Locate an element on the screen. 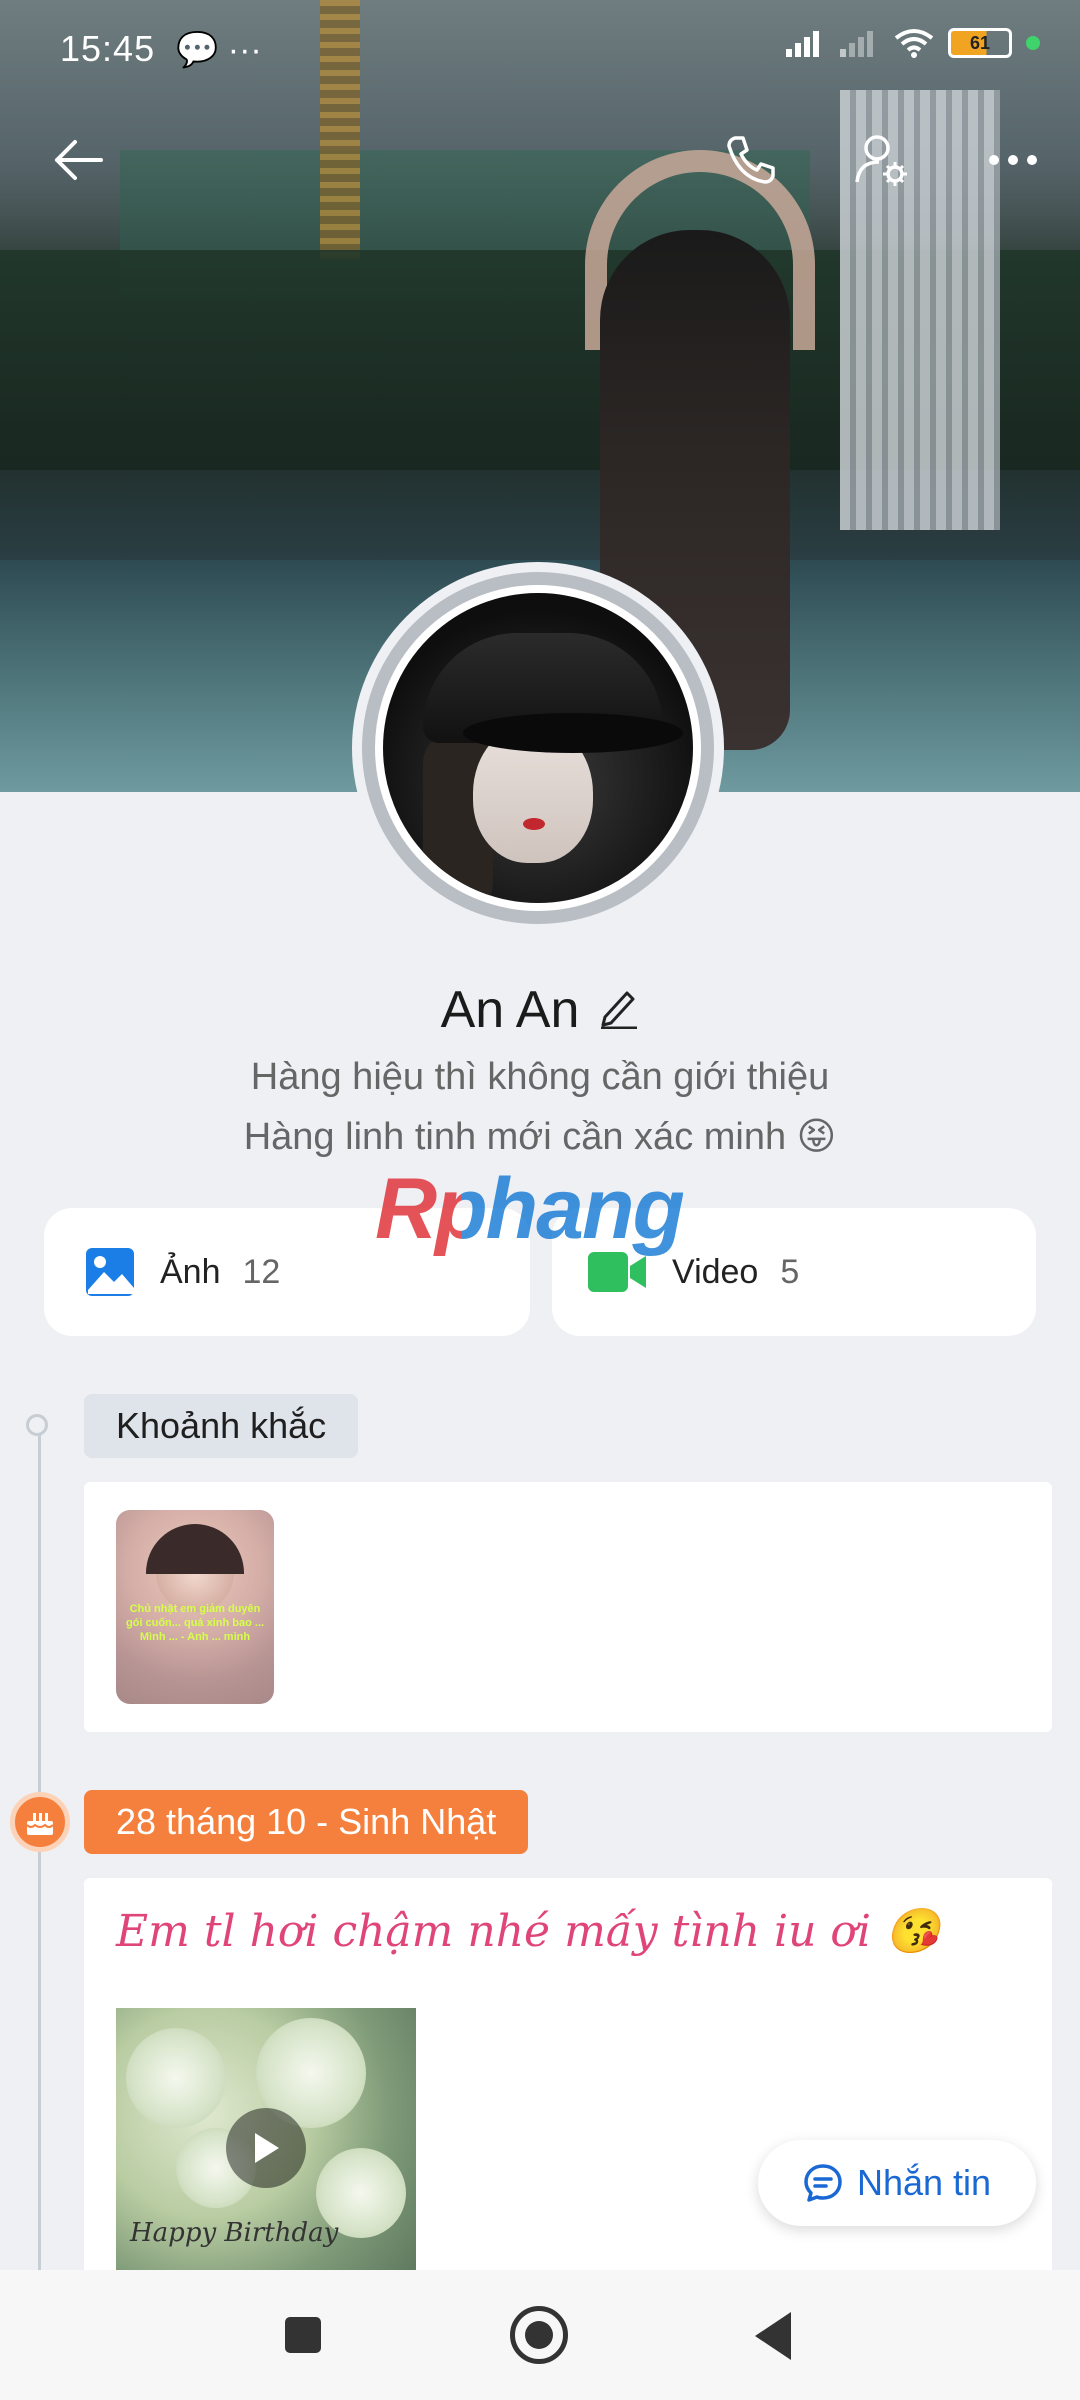 The height and width of the screenshot is (2400, 1080). recent-apps-button is located at coordinates (303, 2335).